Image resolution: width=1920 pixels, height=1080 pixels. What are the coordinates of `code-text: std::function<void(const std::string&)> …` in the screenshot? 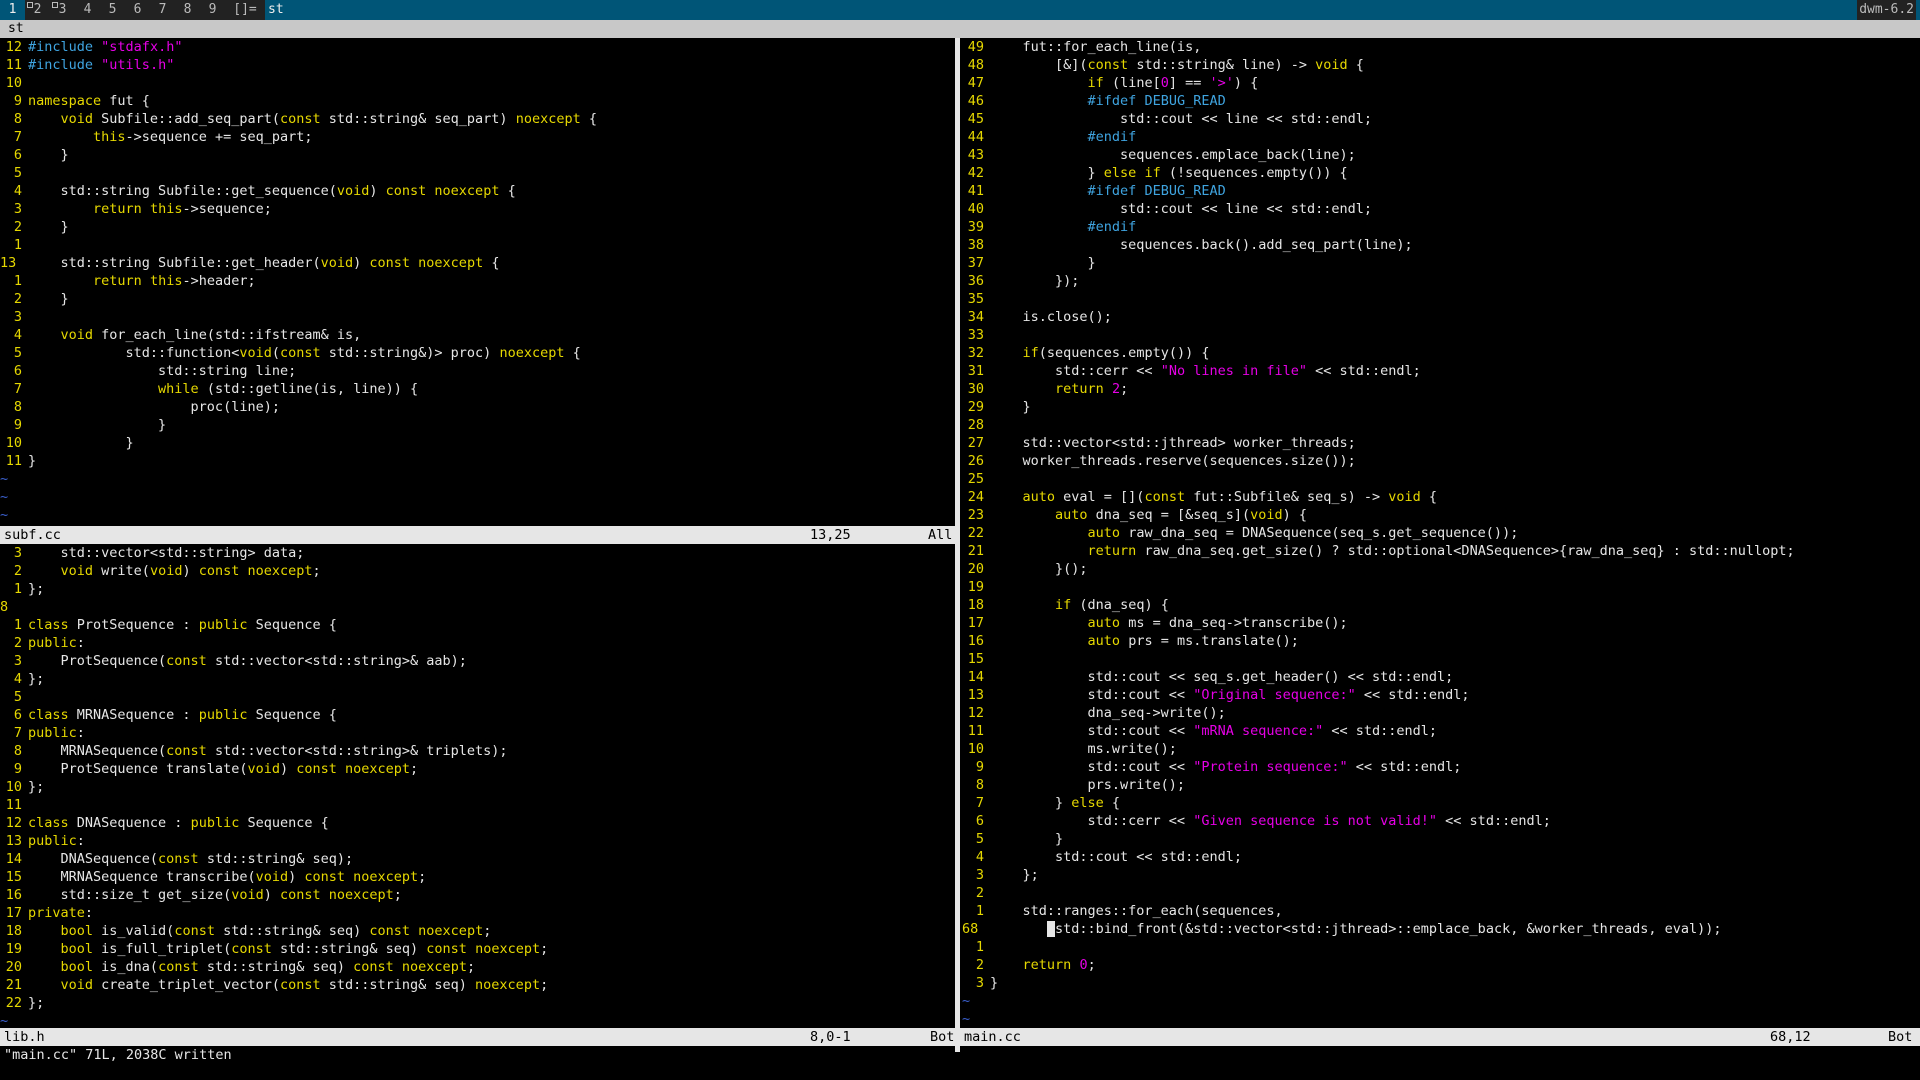 It's located at (304, 353).